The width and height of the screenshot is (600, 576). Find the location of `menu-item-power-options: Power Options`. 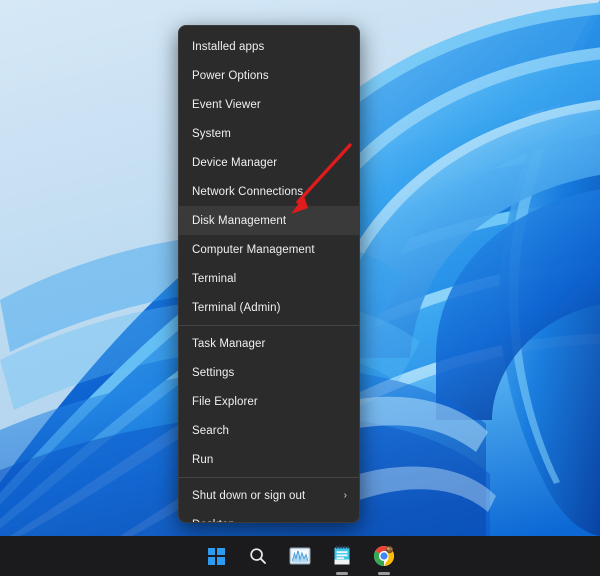

menu-item-power-options: Power Options is located at coordinates (269, 75).